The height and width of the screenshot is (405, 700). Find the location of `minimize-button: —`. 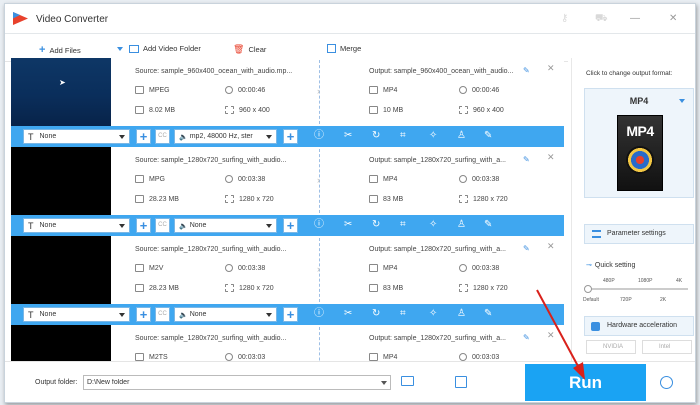

minimize-button: — is located at coordinates (635, 18).